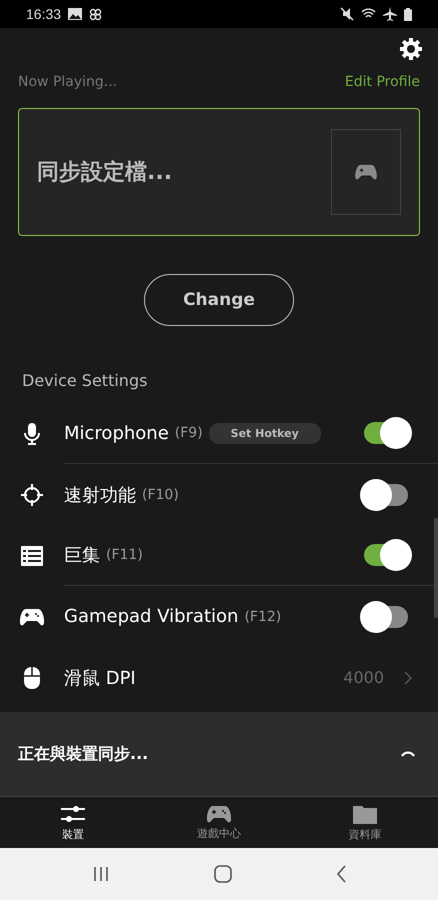  I want to click on setting-label: Microphone, so click(116, 433).